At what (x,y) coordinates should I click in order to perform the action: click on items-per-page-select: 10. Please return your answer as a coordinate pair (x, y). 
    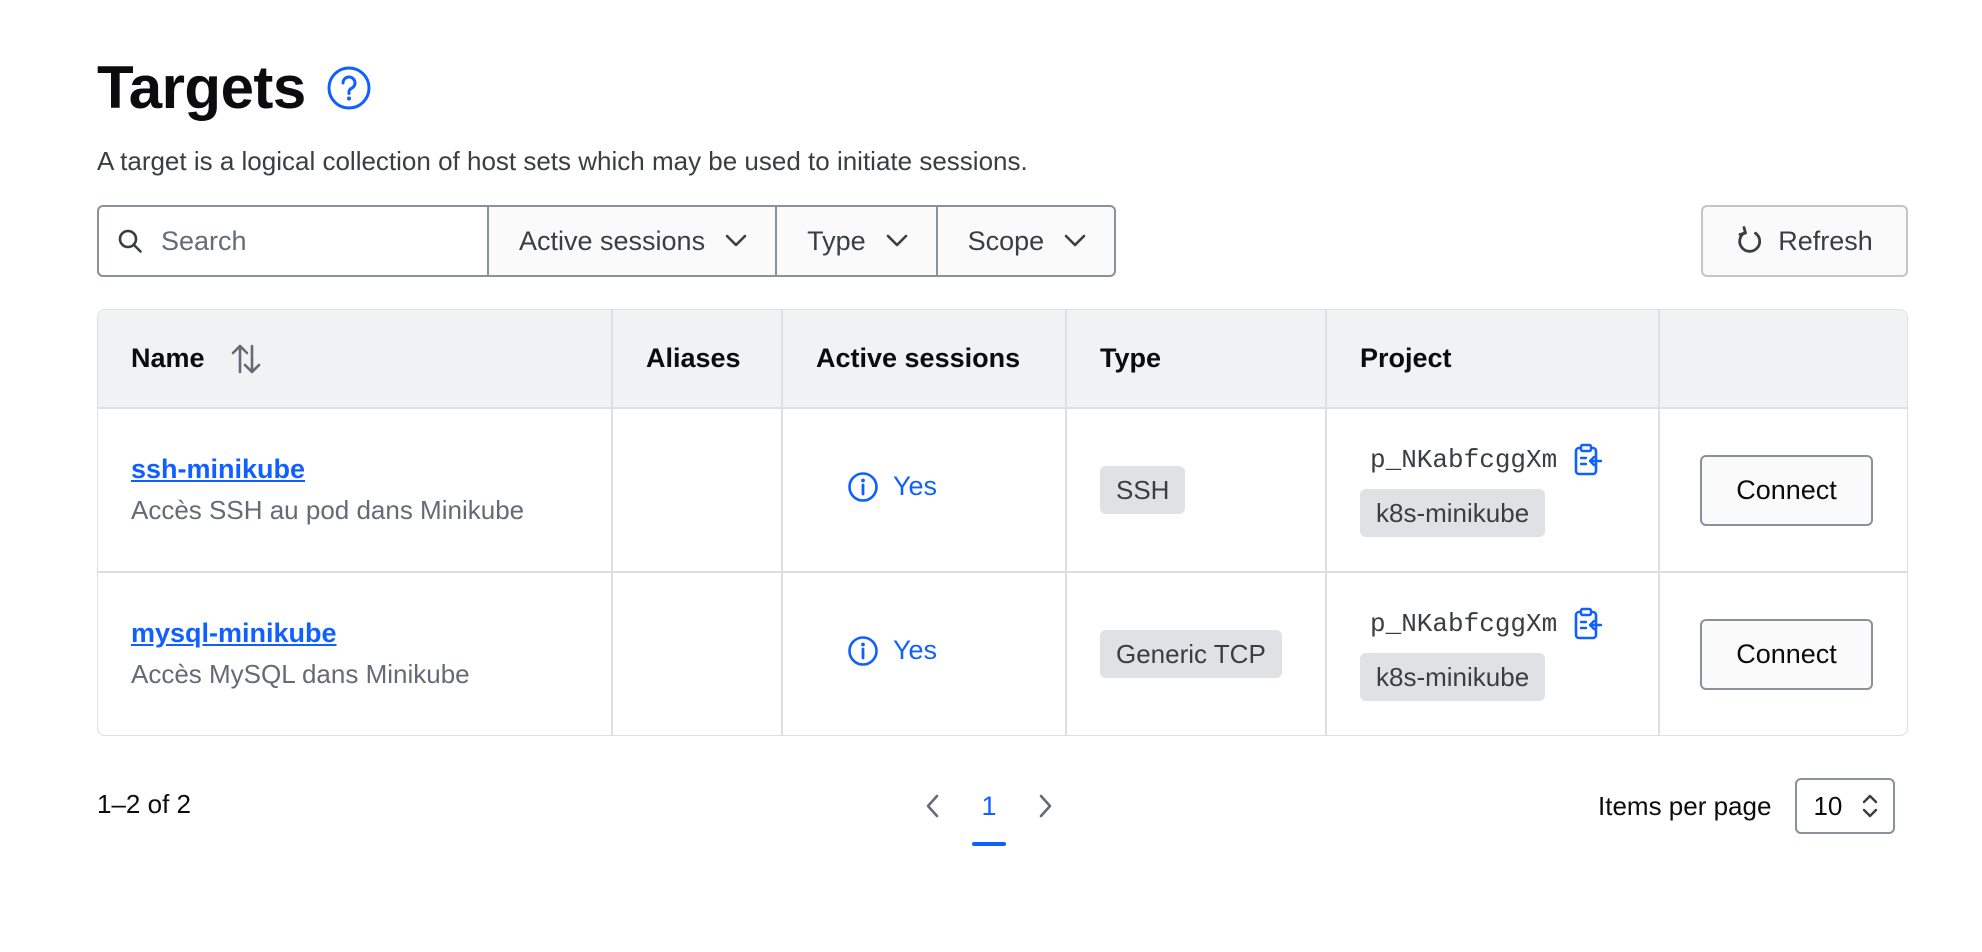
    Looking at the image, I should click on (1845, 806).